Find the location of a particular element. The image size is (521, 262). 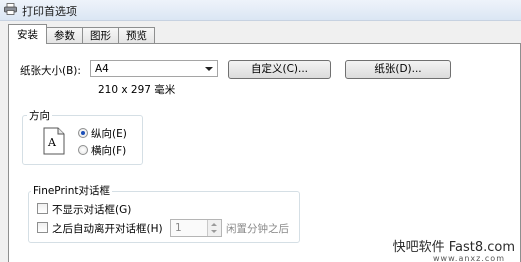

auto-leave-label: 之后自动离开对话框(H) is located at coordinates (107, 228).